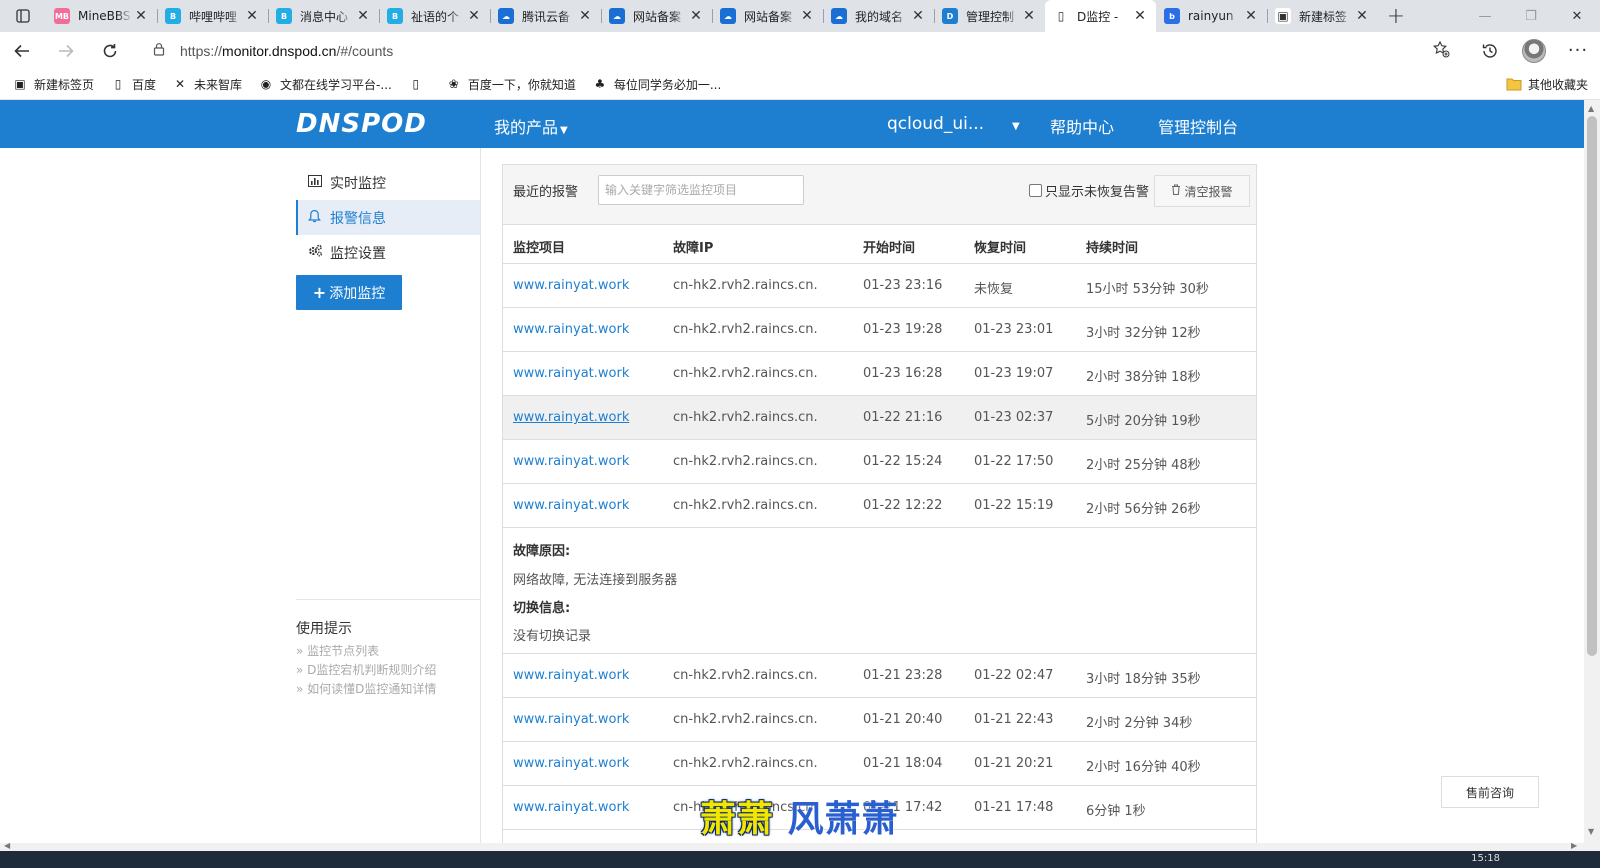 The width and height of the screenshot is (1600, 868). What do you see at coordinates (531, 126) in the screenshot?
I see `my-products-menu: 我的产品 ▼` at bounding box center [531, 126].